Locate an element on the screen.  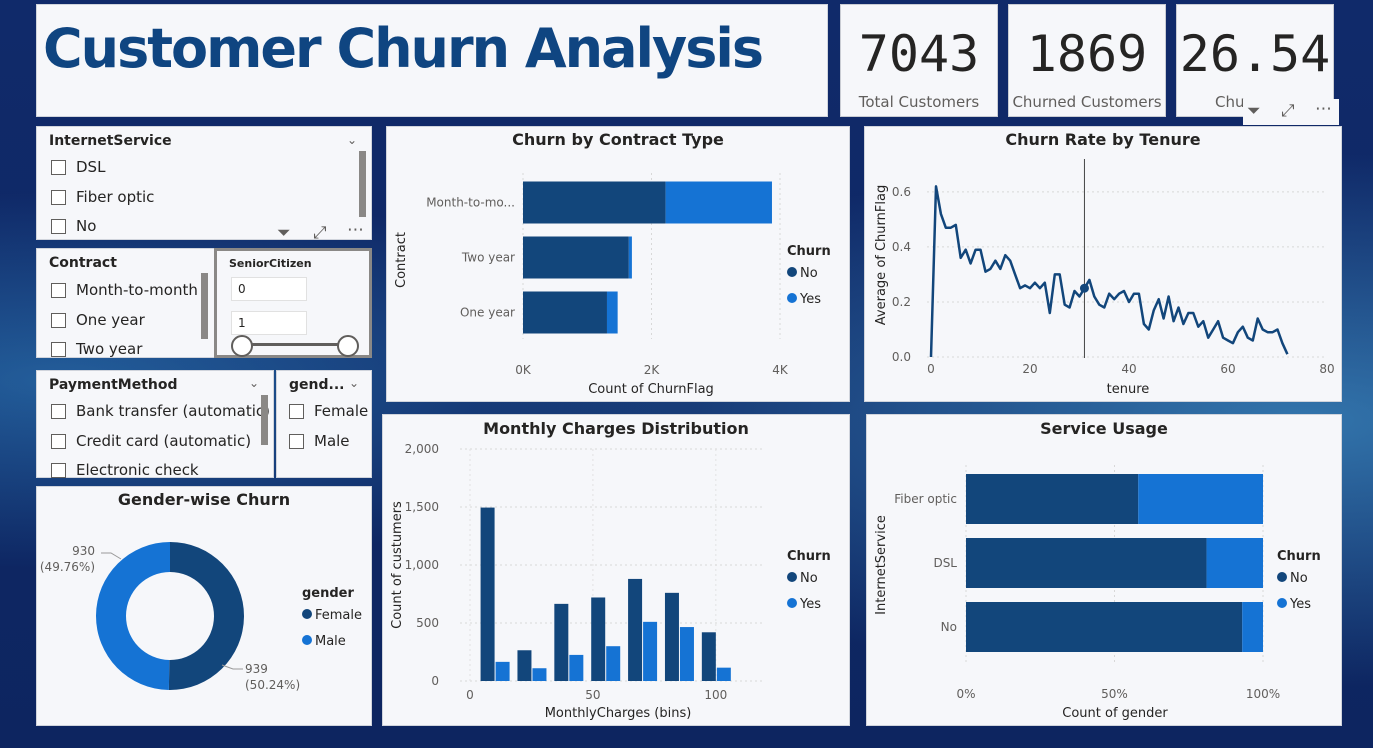
slicer-option: DSL is located at coordinates (78, 167).